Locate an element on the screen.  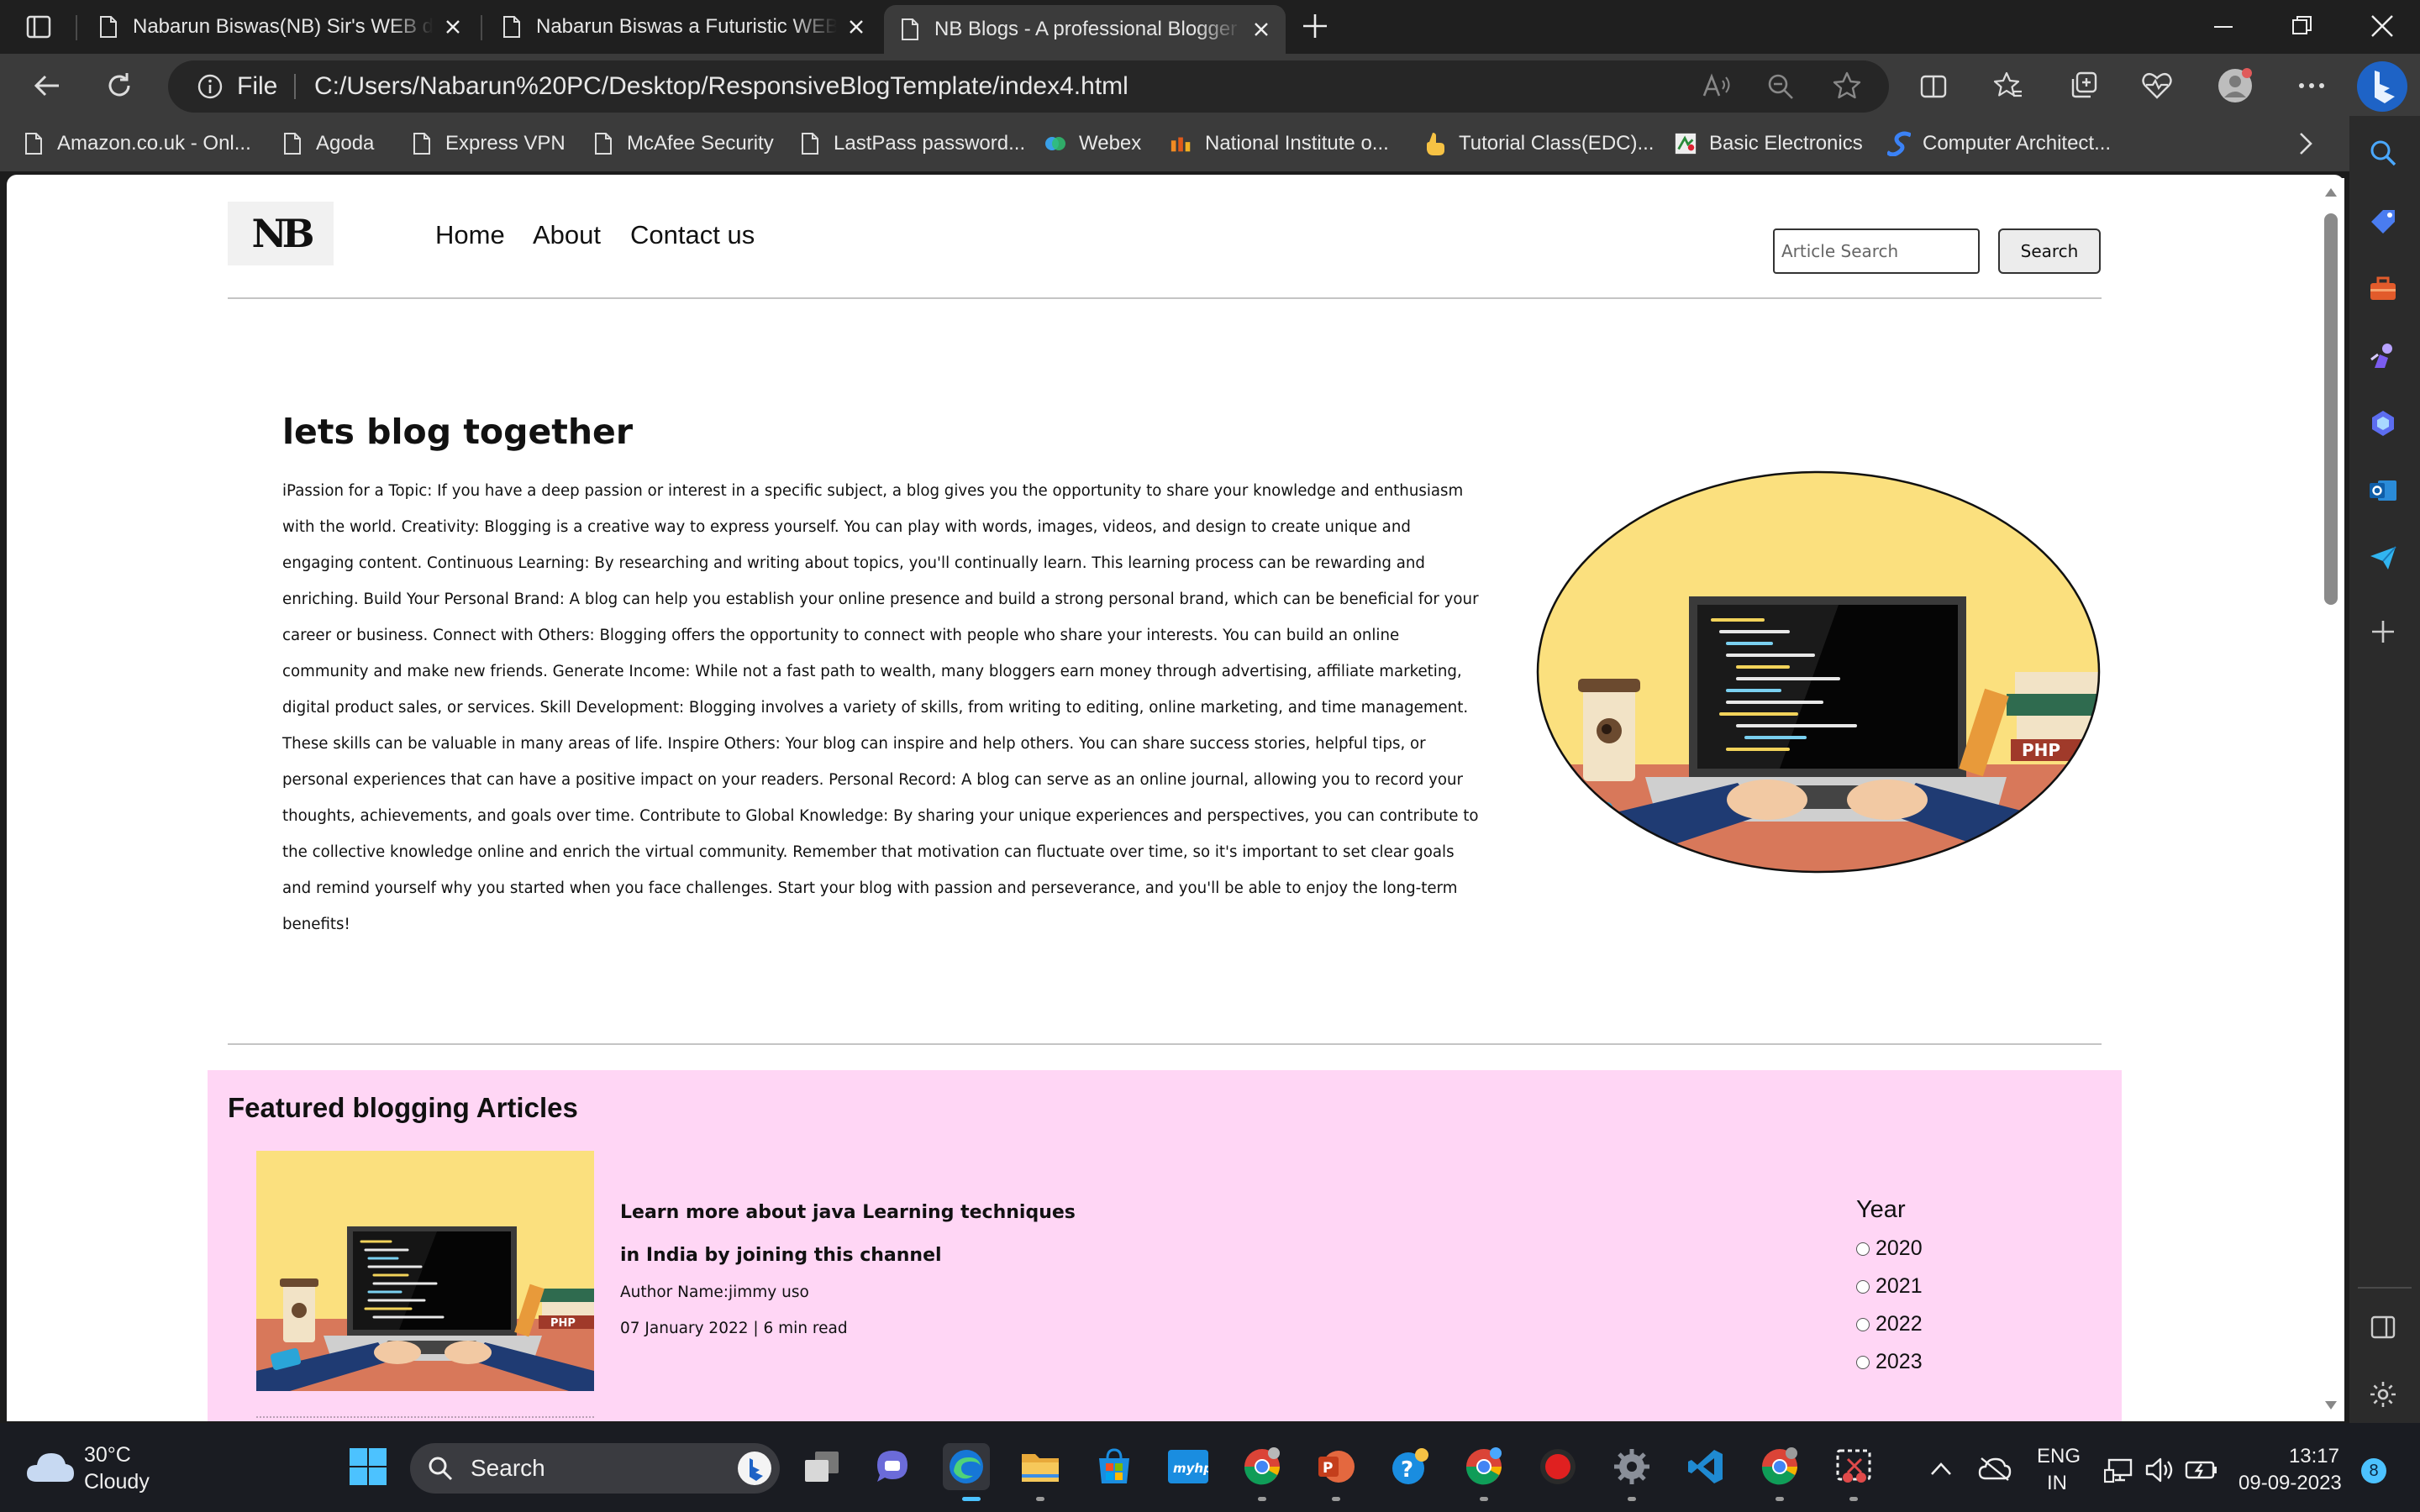
clock-date: 09-09-2023 is located at coordinates (2290, 1483).